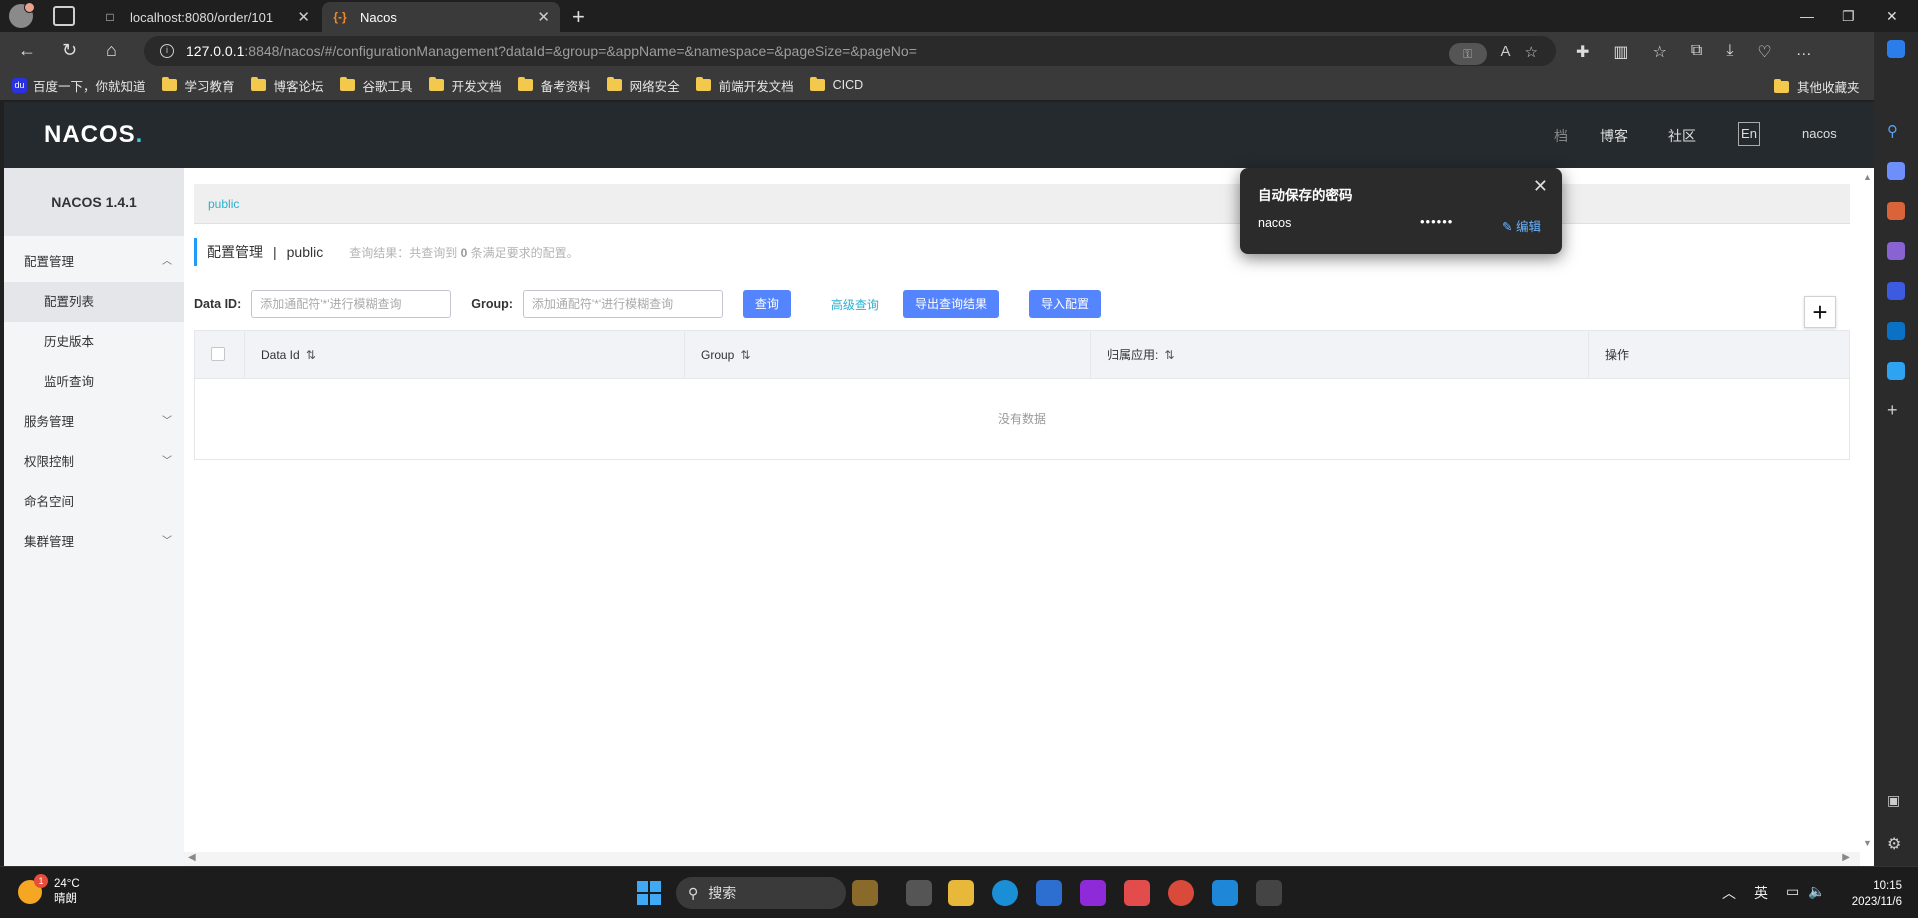  What do you see at coordinates (1896, 251) in the screenshot?
I see `games-icon` at bounding box center [1896, 251].